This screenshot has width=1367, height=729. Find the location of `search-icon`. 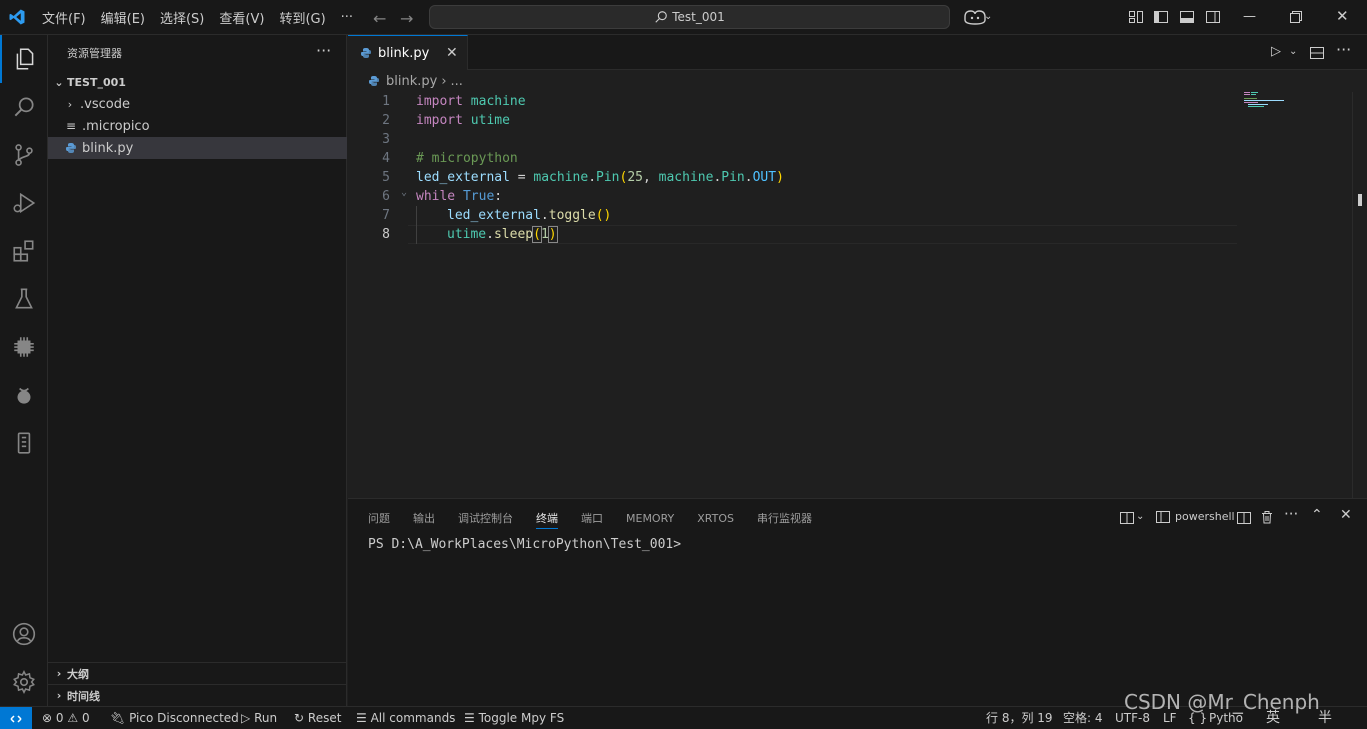

search-icon is located at coordinates (24, 107).